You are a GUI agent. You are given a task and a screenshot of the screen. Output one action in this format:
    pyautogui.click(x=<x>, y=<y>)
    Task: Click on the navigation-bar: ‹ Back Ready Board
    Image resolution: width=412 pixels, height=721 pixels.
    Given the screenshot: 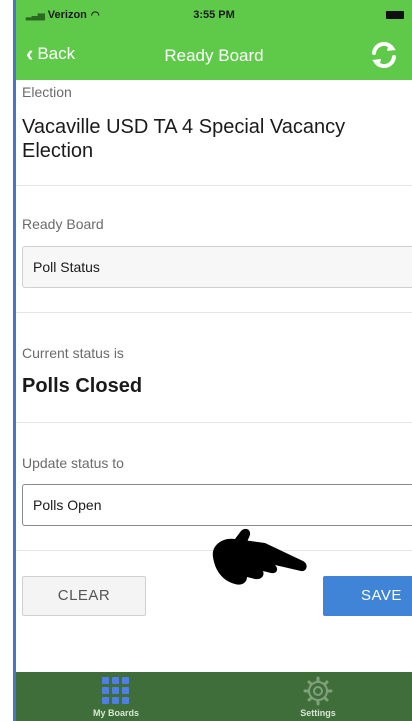 What is the action you would take?
    pyautogui.click(x=214, y=55)
    